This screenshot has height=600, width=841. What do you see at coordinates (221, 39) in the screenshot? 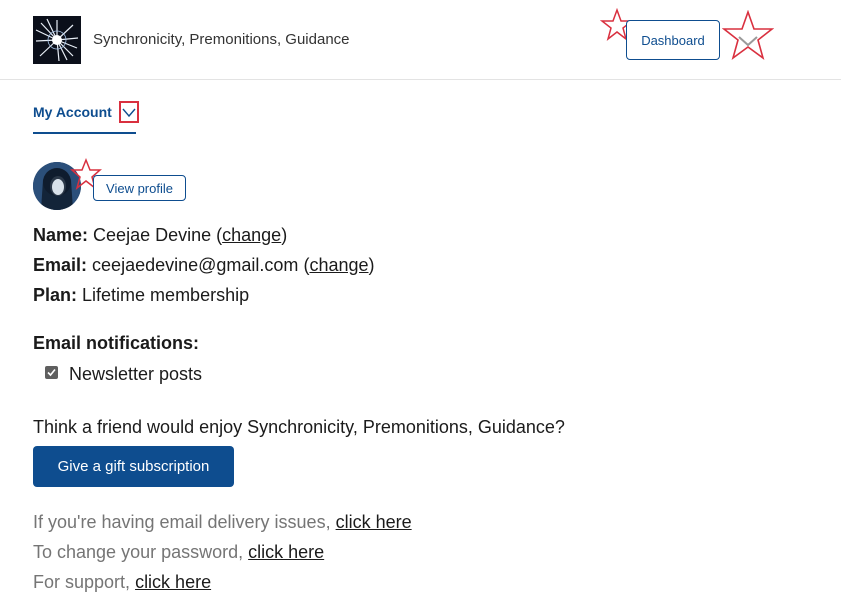
I see `site-title: Synchronicity, Premonitions, Guidance` at bounding box center [221, 39].